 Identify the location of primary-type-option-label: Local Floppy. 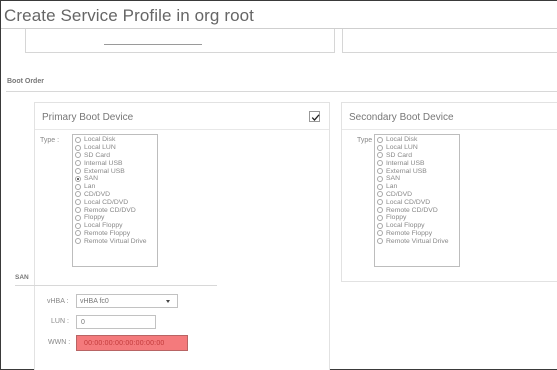
(103, 226).